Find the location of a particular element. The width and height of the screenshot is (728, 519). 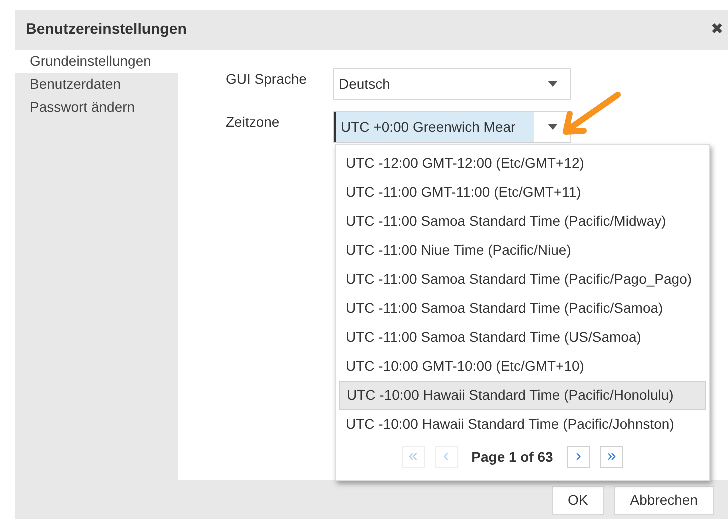

dropdown-option: UTC -11:00 GMT-11:00 (Etc/GMT+11) is located at coordinates (522, 192).